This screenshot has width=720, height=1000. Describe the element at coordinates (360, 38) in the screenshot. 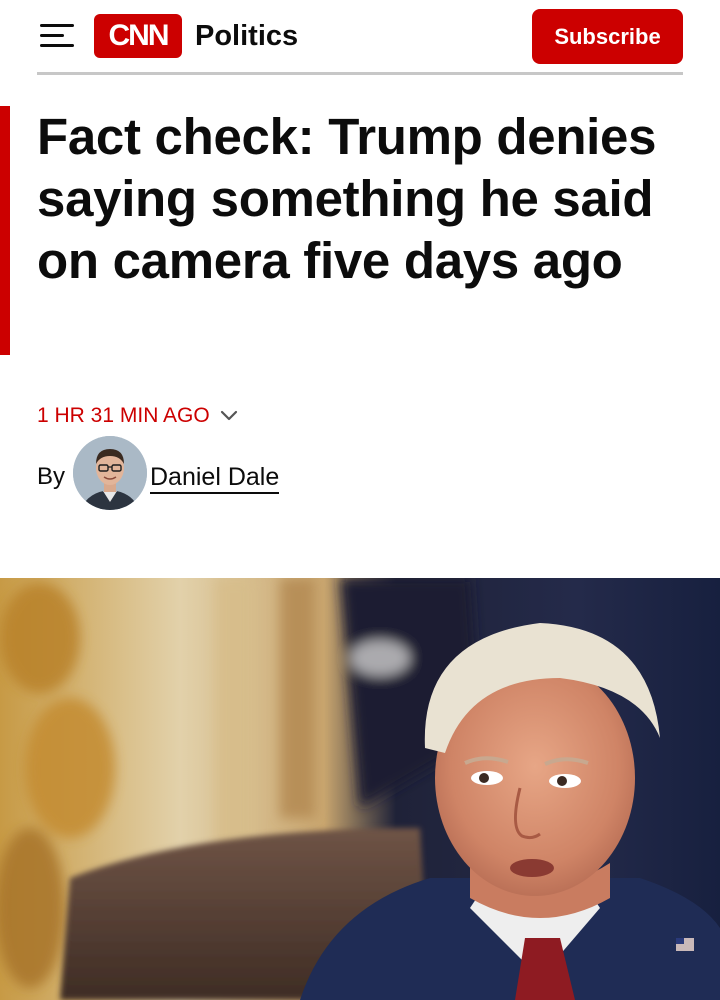

I see `site-header: CNN Politics Subscribe` at that location.